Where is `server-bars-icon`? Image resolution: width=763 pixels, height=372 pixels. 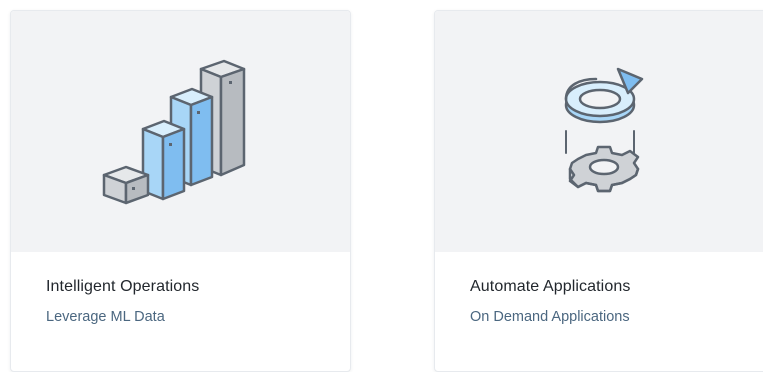 server-bars-icon is located at coordinates (173, 131).